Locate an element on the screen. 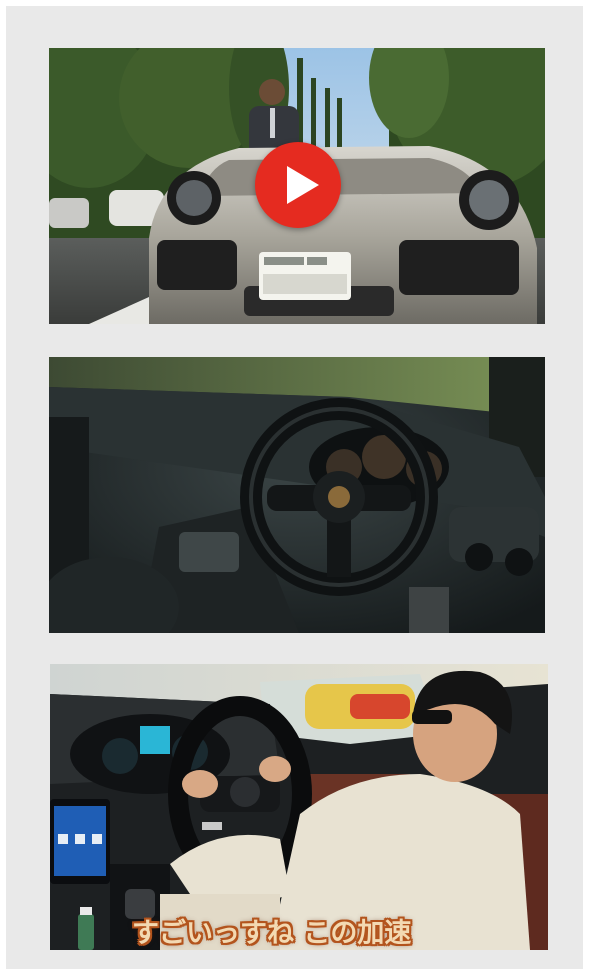  play-icon is located at coordinates (303, 185).